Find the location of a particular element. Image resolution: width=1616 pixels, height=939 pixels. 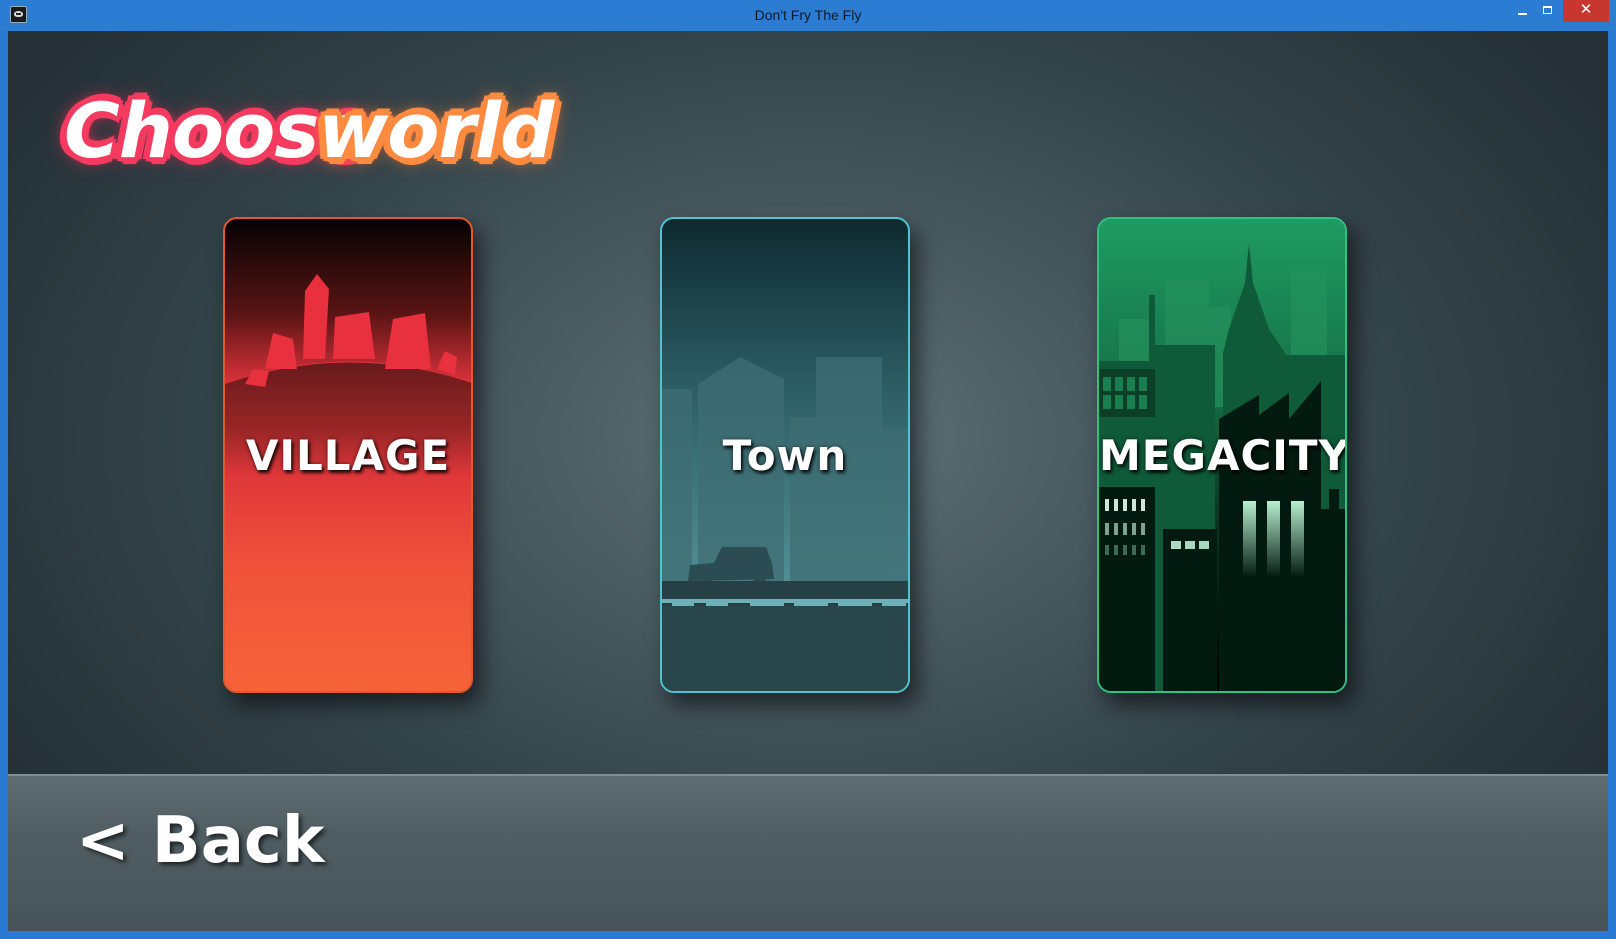

title-bar: Don't Fry The Fly ✕ is located at coordinates (808, 15).